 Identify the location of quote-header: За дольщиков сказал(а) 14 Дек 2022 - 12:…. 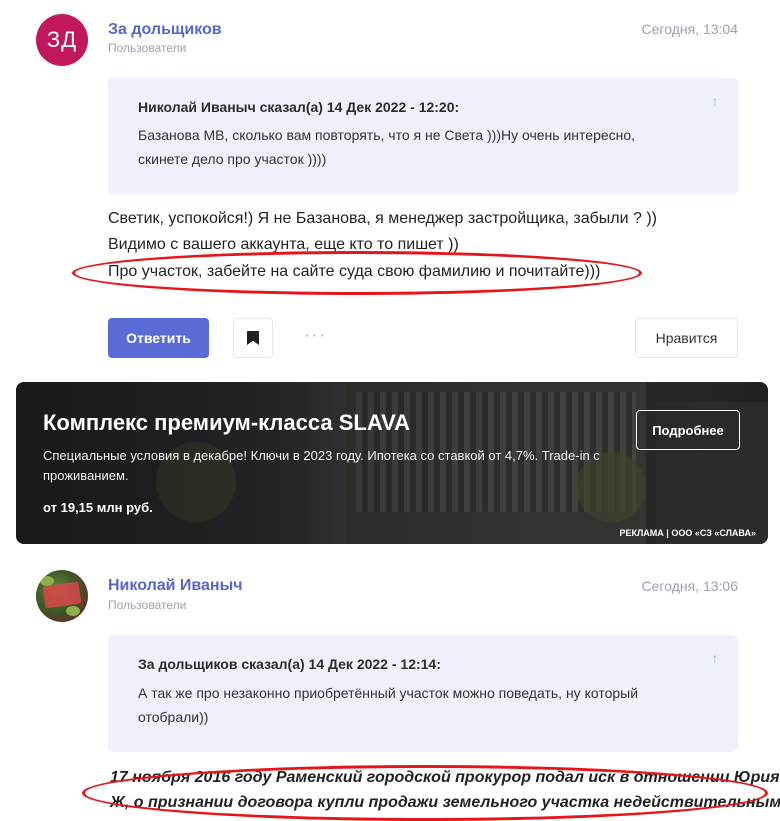
(289, 664).